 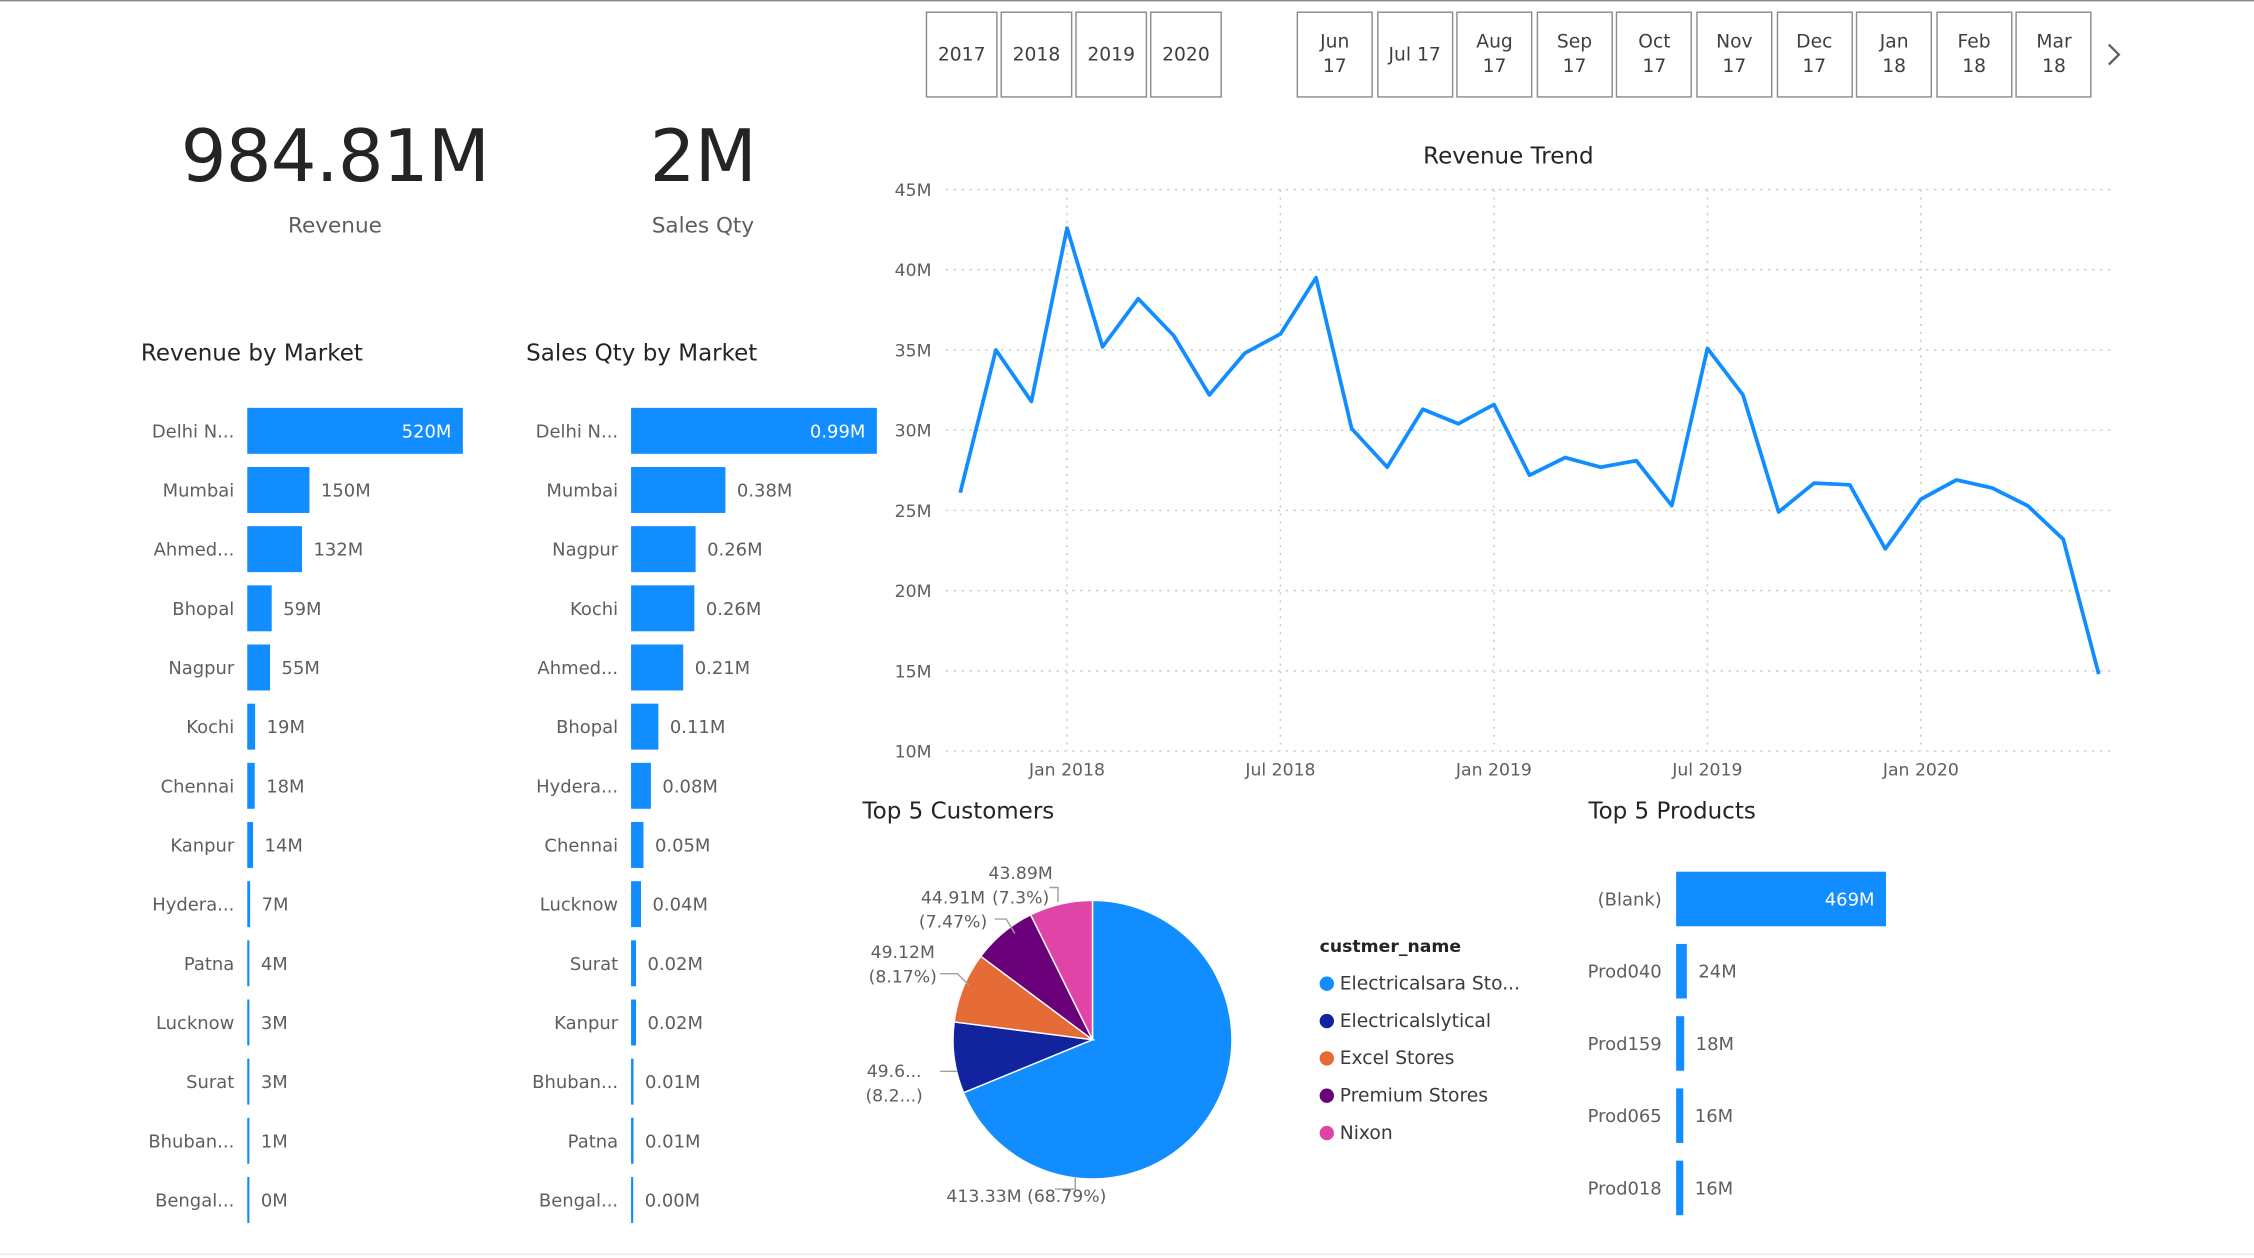 I want to click on top-product-row: Prod065 16M, so click(x=1660, y=1115).